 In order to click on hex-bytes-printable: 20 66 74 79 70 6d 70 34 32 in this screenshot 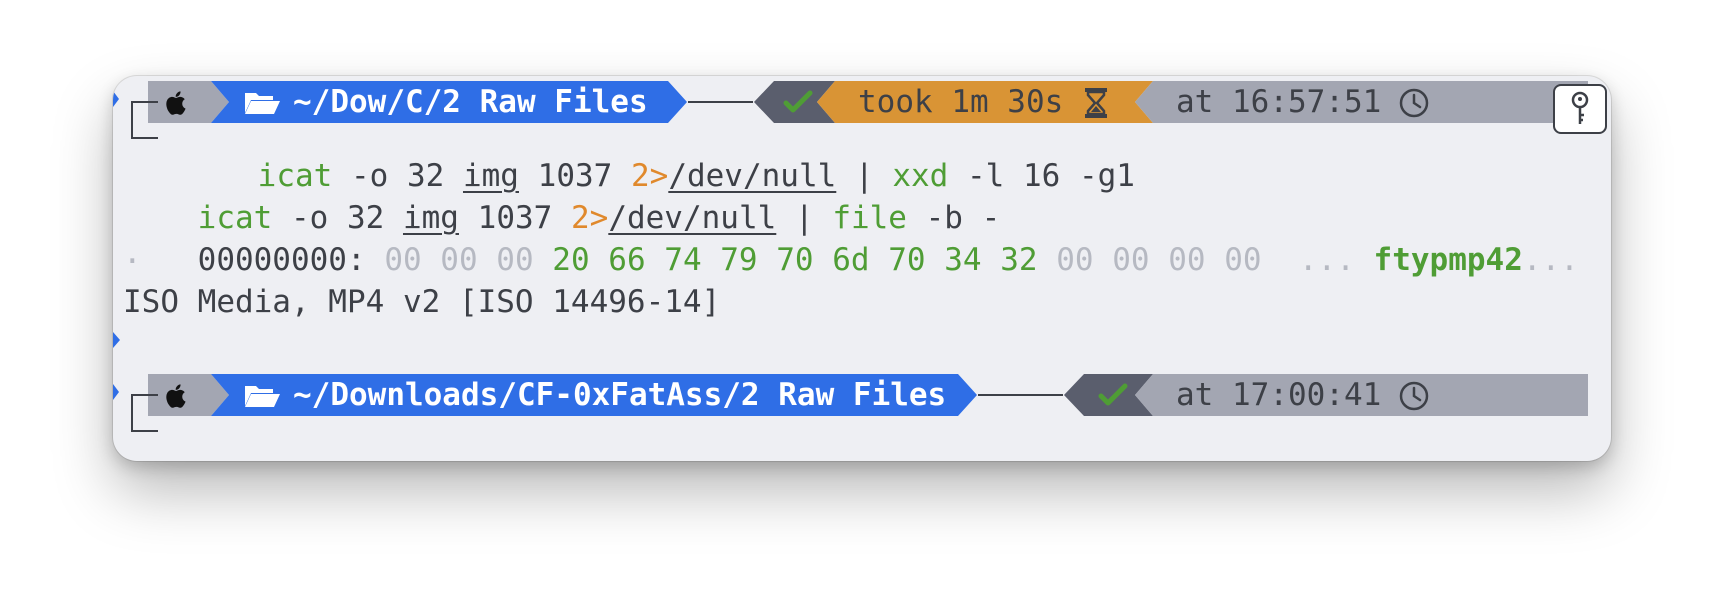, I will do `click(795, 260)`.